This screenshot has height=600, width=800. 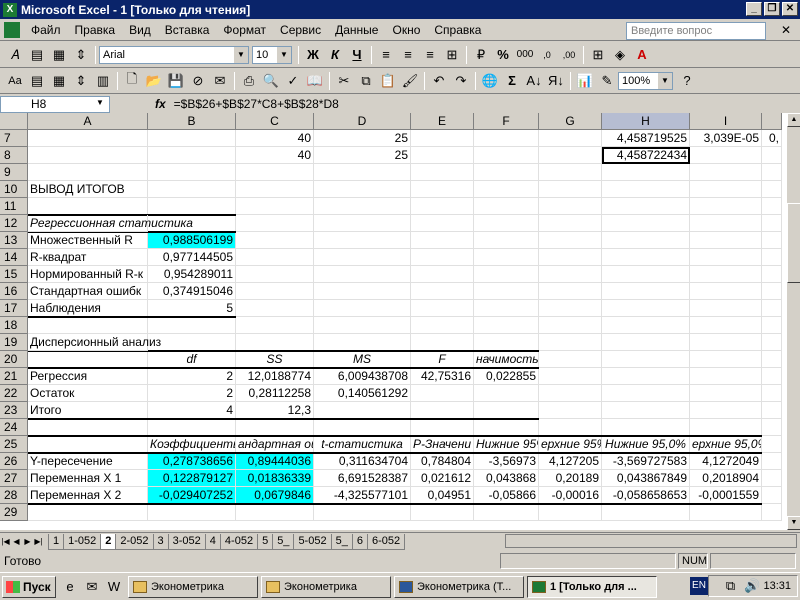 I want to click on tray-app-icon: ⧉, so click(x=730, y=586).